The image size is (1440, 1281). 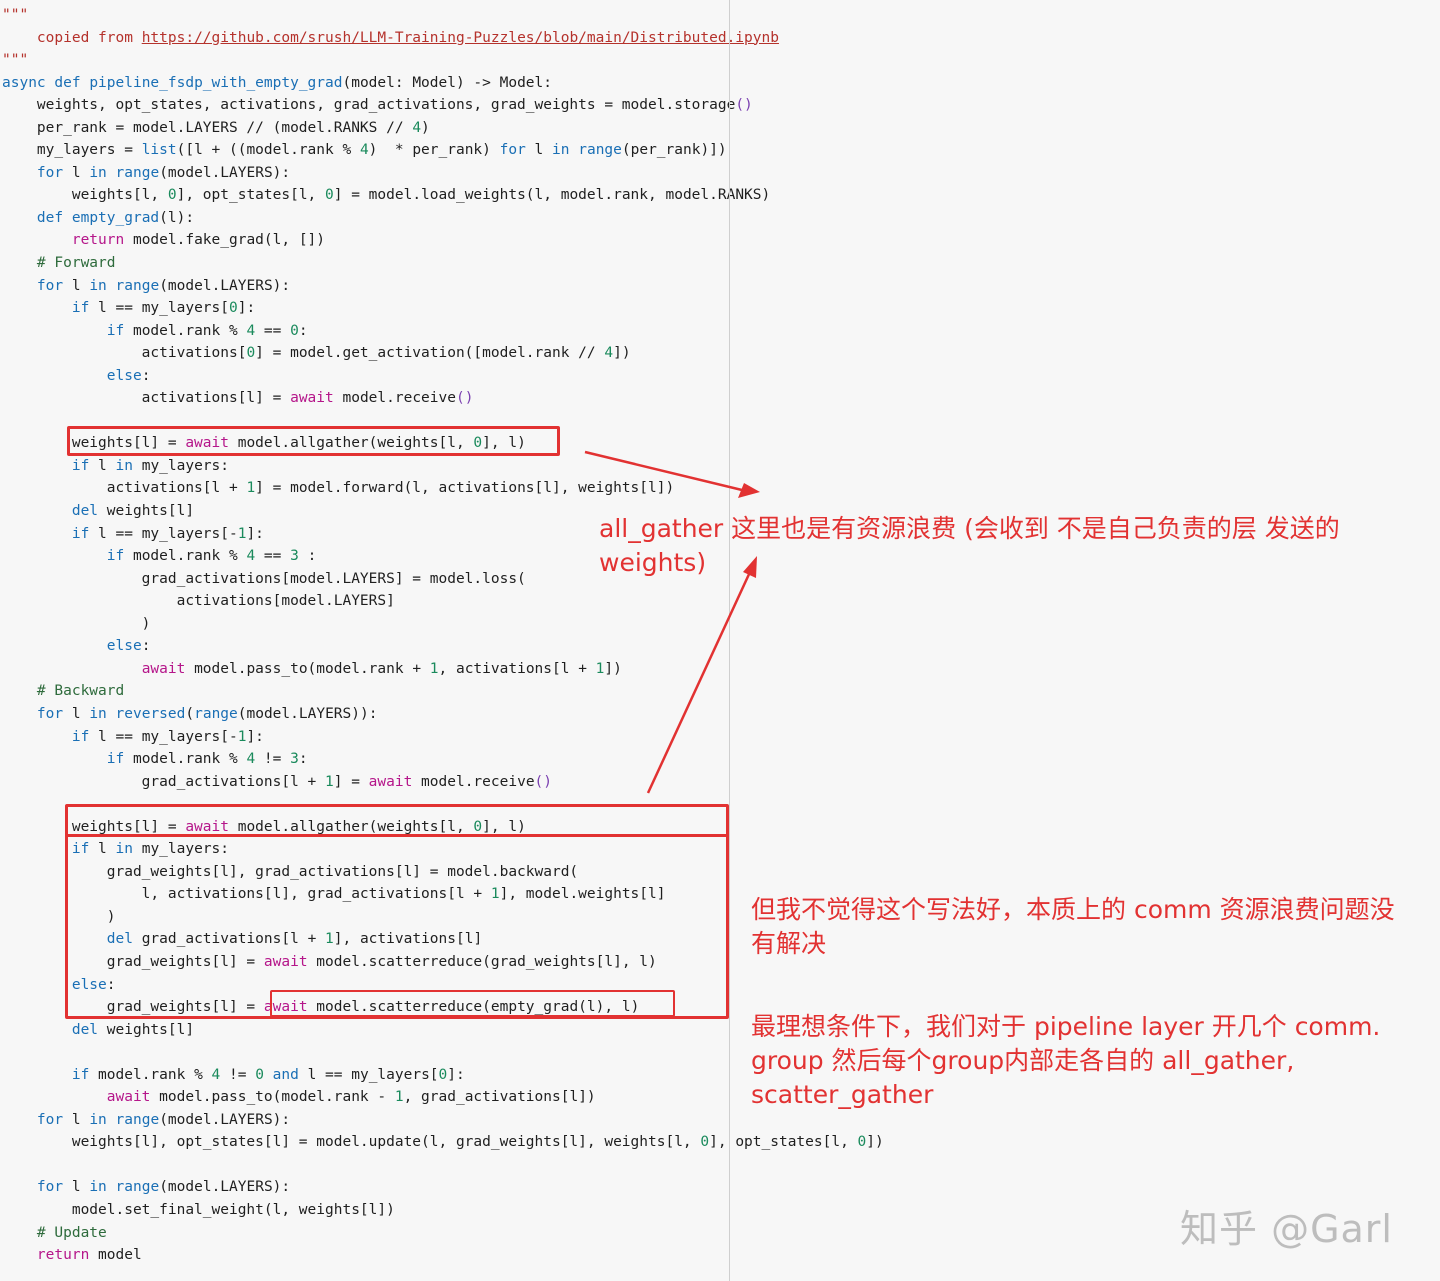 I want to click on annotation-style-opinion: 但我不觉得这个写法好，本质上的 comm 资源浪费问题没 有解决, so click(x=1073, y=927).